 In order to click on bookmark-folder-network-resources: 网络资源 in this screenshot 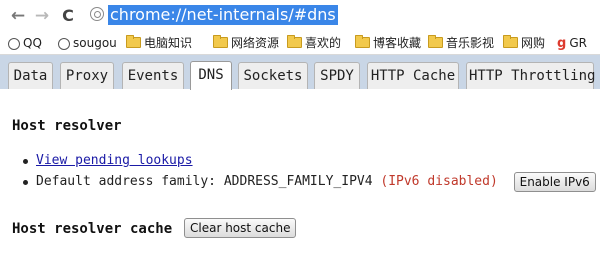, I will do `click(246, 43)`.